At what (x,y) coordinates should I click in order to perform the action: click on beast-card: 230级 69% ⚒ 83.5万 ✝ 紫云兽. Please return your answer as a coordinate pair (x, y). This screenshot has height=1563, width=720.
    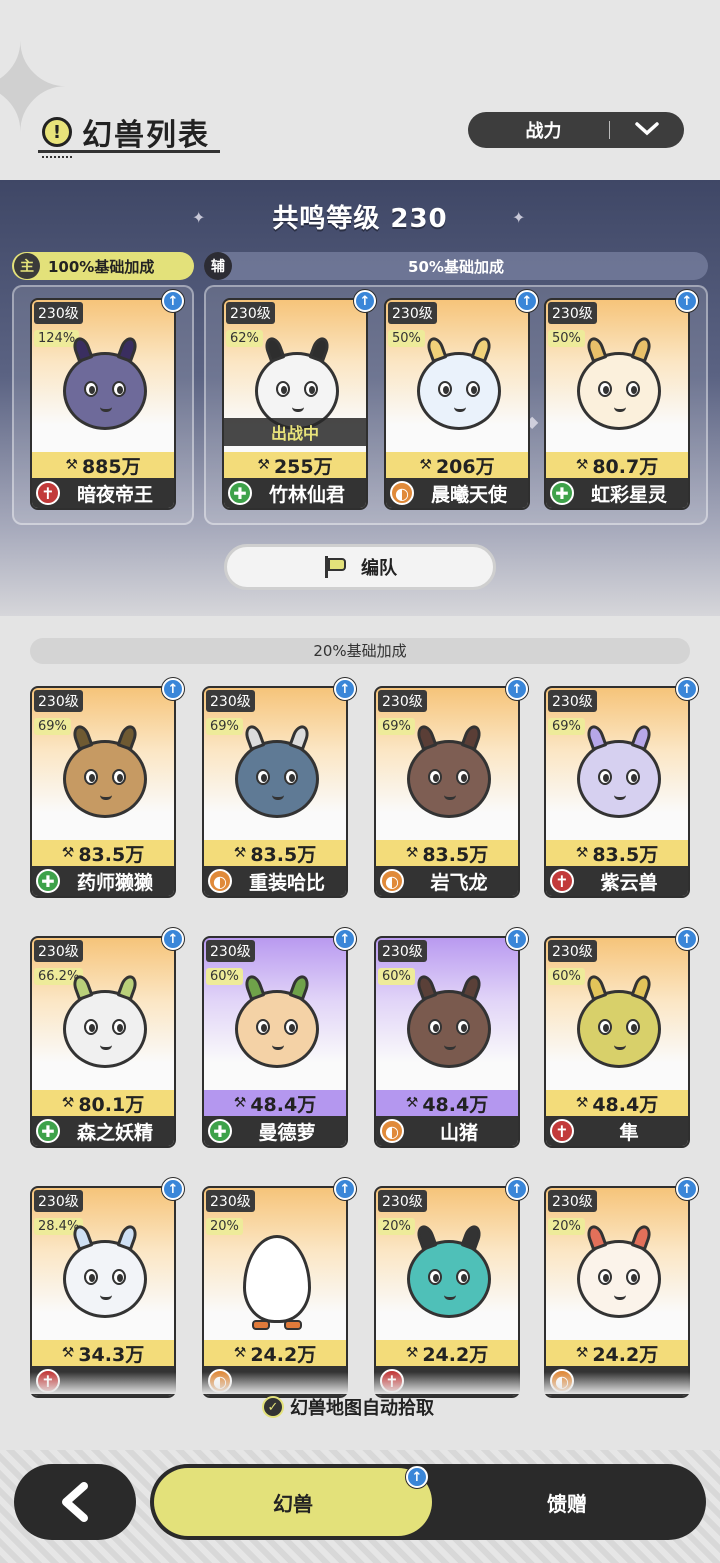
    Looking at the image, I should click on (617, 792).